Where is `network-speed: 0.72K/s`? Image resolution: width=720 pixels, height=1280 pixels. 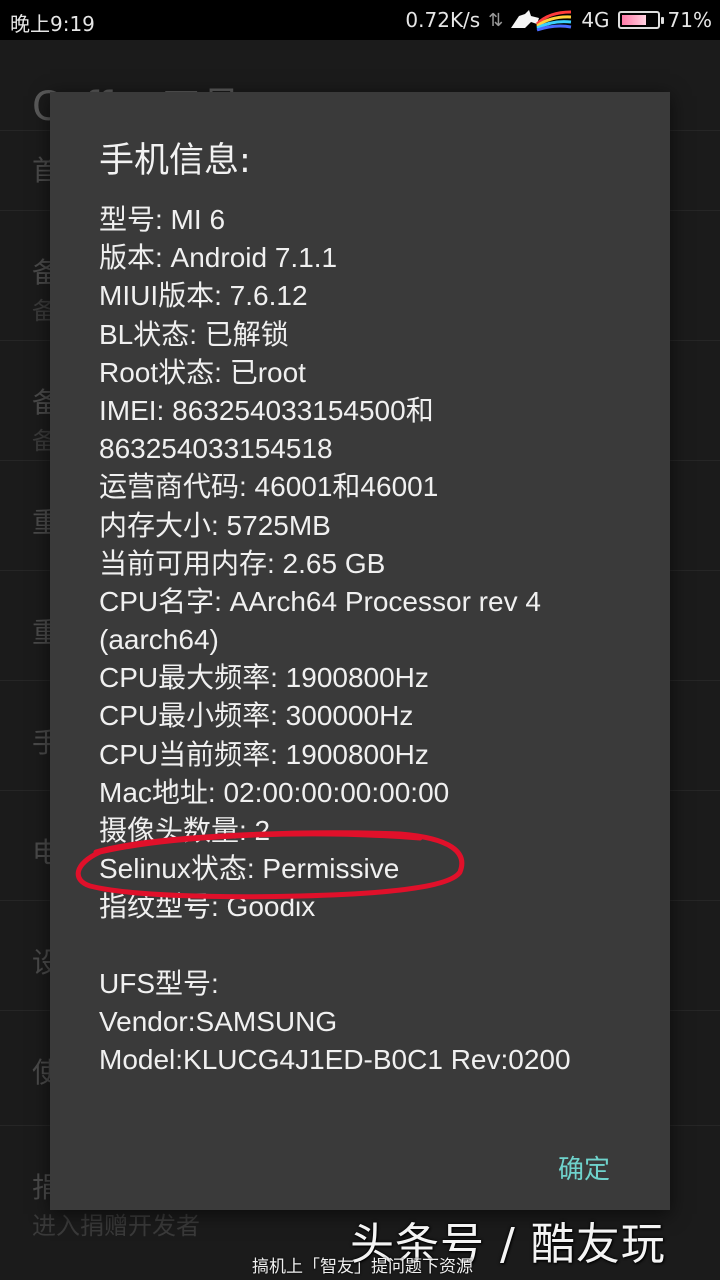
network-speed: 0.72K/s is located at coordinates (443, 20).